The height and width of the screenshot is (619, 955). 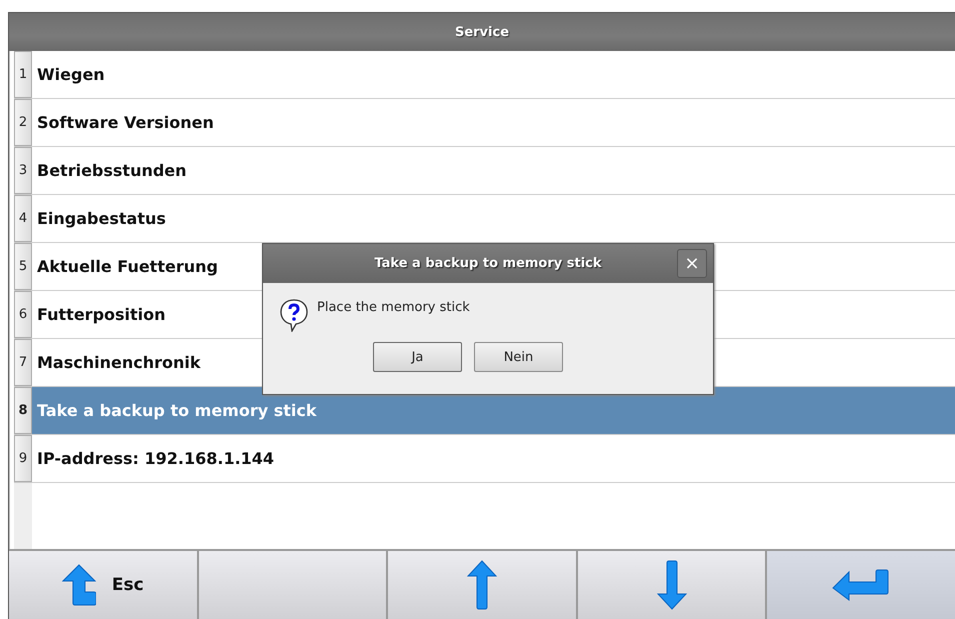 I want to click on row-number: 1, so click(x=23, y=74).